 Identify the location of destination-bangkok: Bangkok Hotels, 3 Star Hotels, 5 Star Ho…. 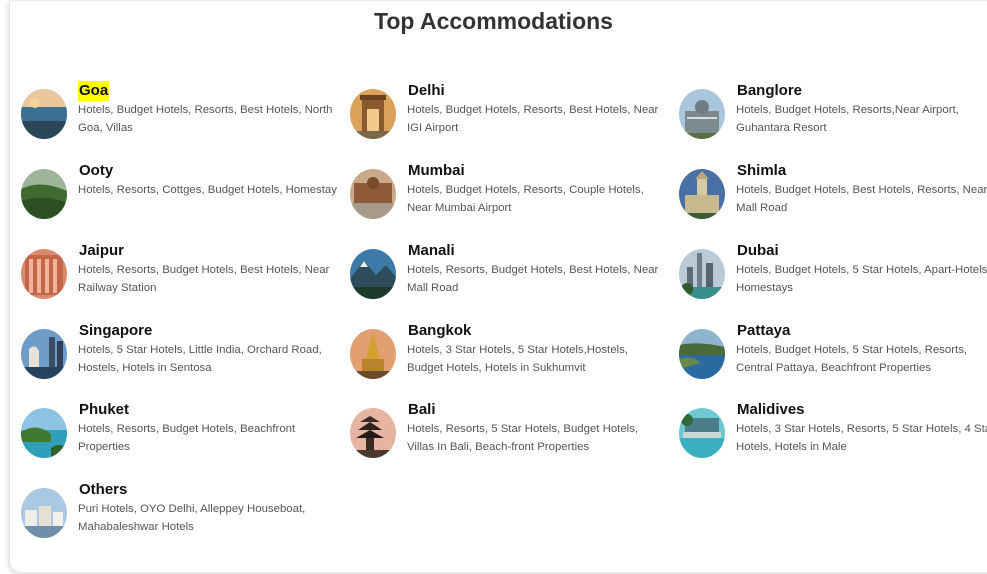
(499, 354).